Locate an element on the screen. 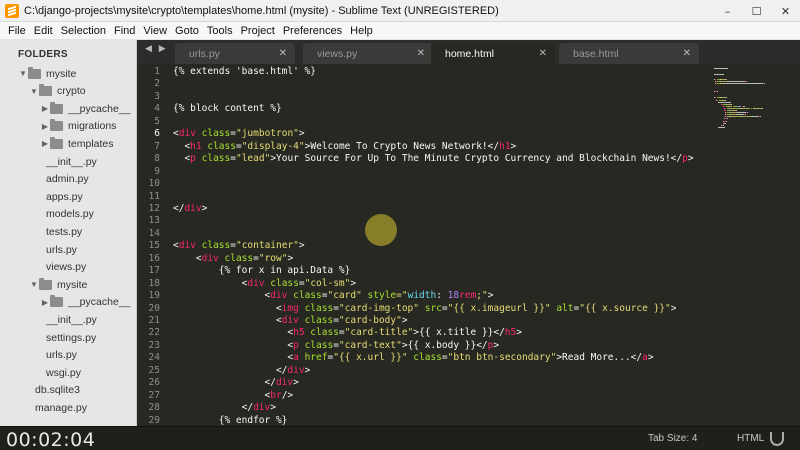 Image resolution: width=800 pixels, height=450 pixels. sidebar-file: manage.py is located at coordinates (43, 407).